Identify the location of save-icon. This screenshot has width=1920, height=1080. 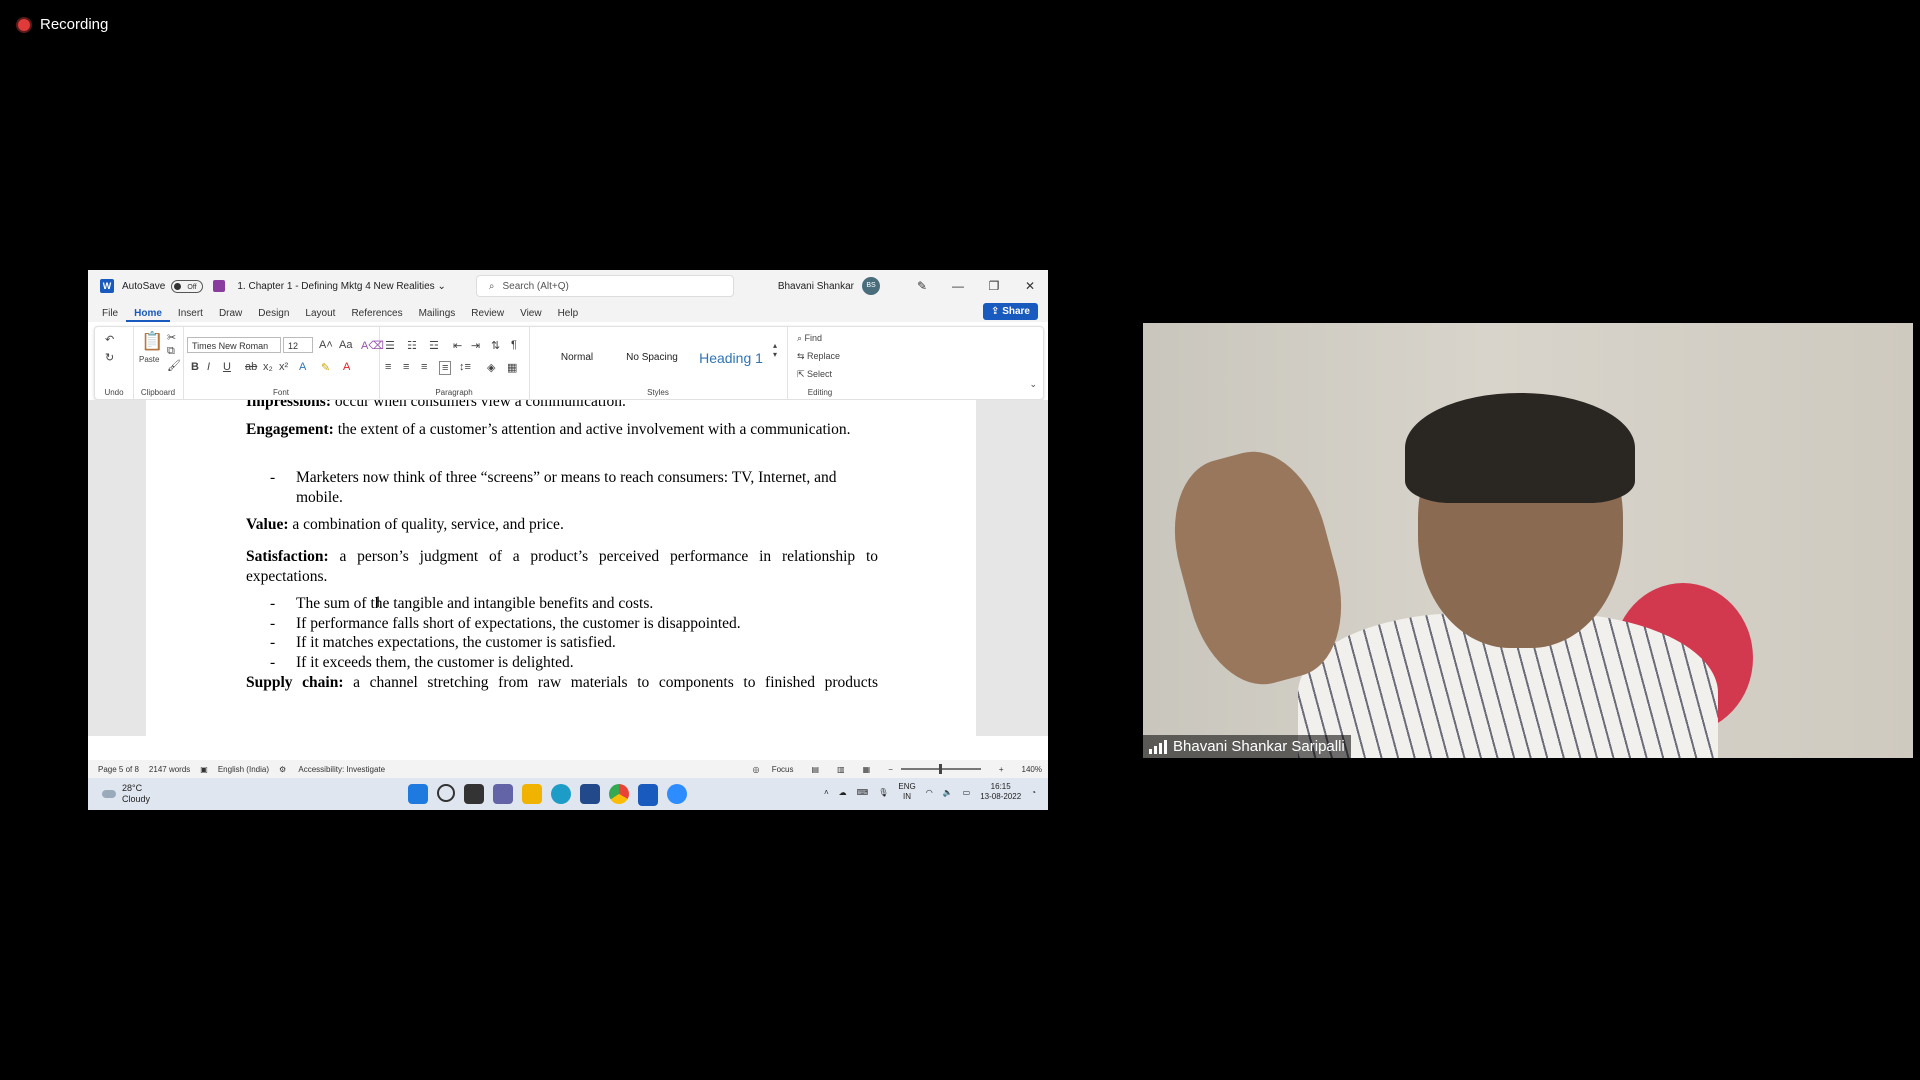
(219, 286).